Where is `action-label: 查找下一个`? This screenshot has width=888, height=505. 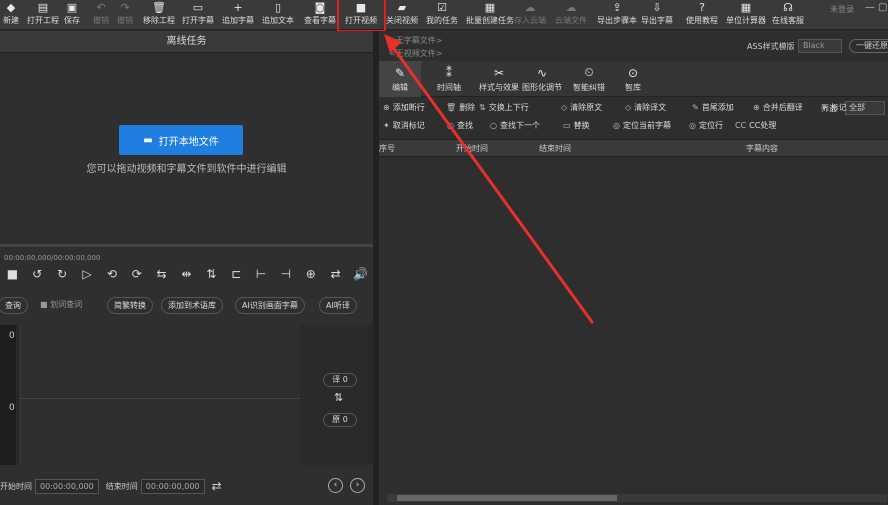
action-label: 查找下一个 is located at coordinates (519, 125).